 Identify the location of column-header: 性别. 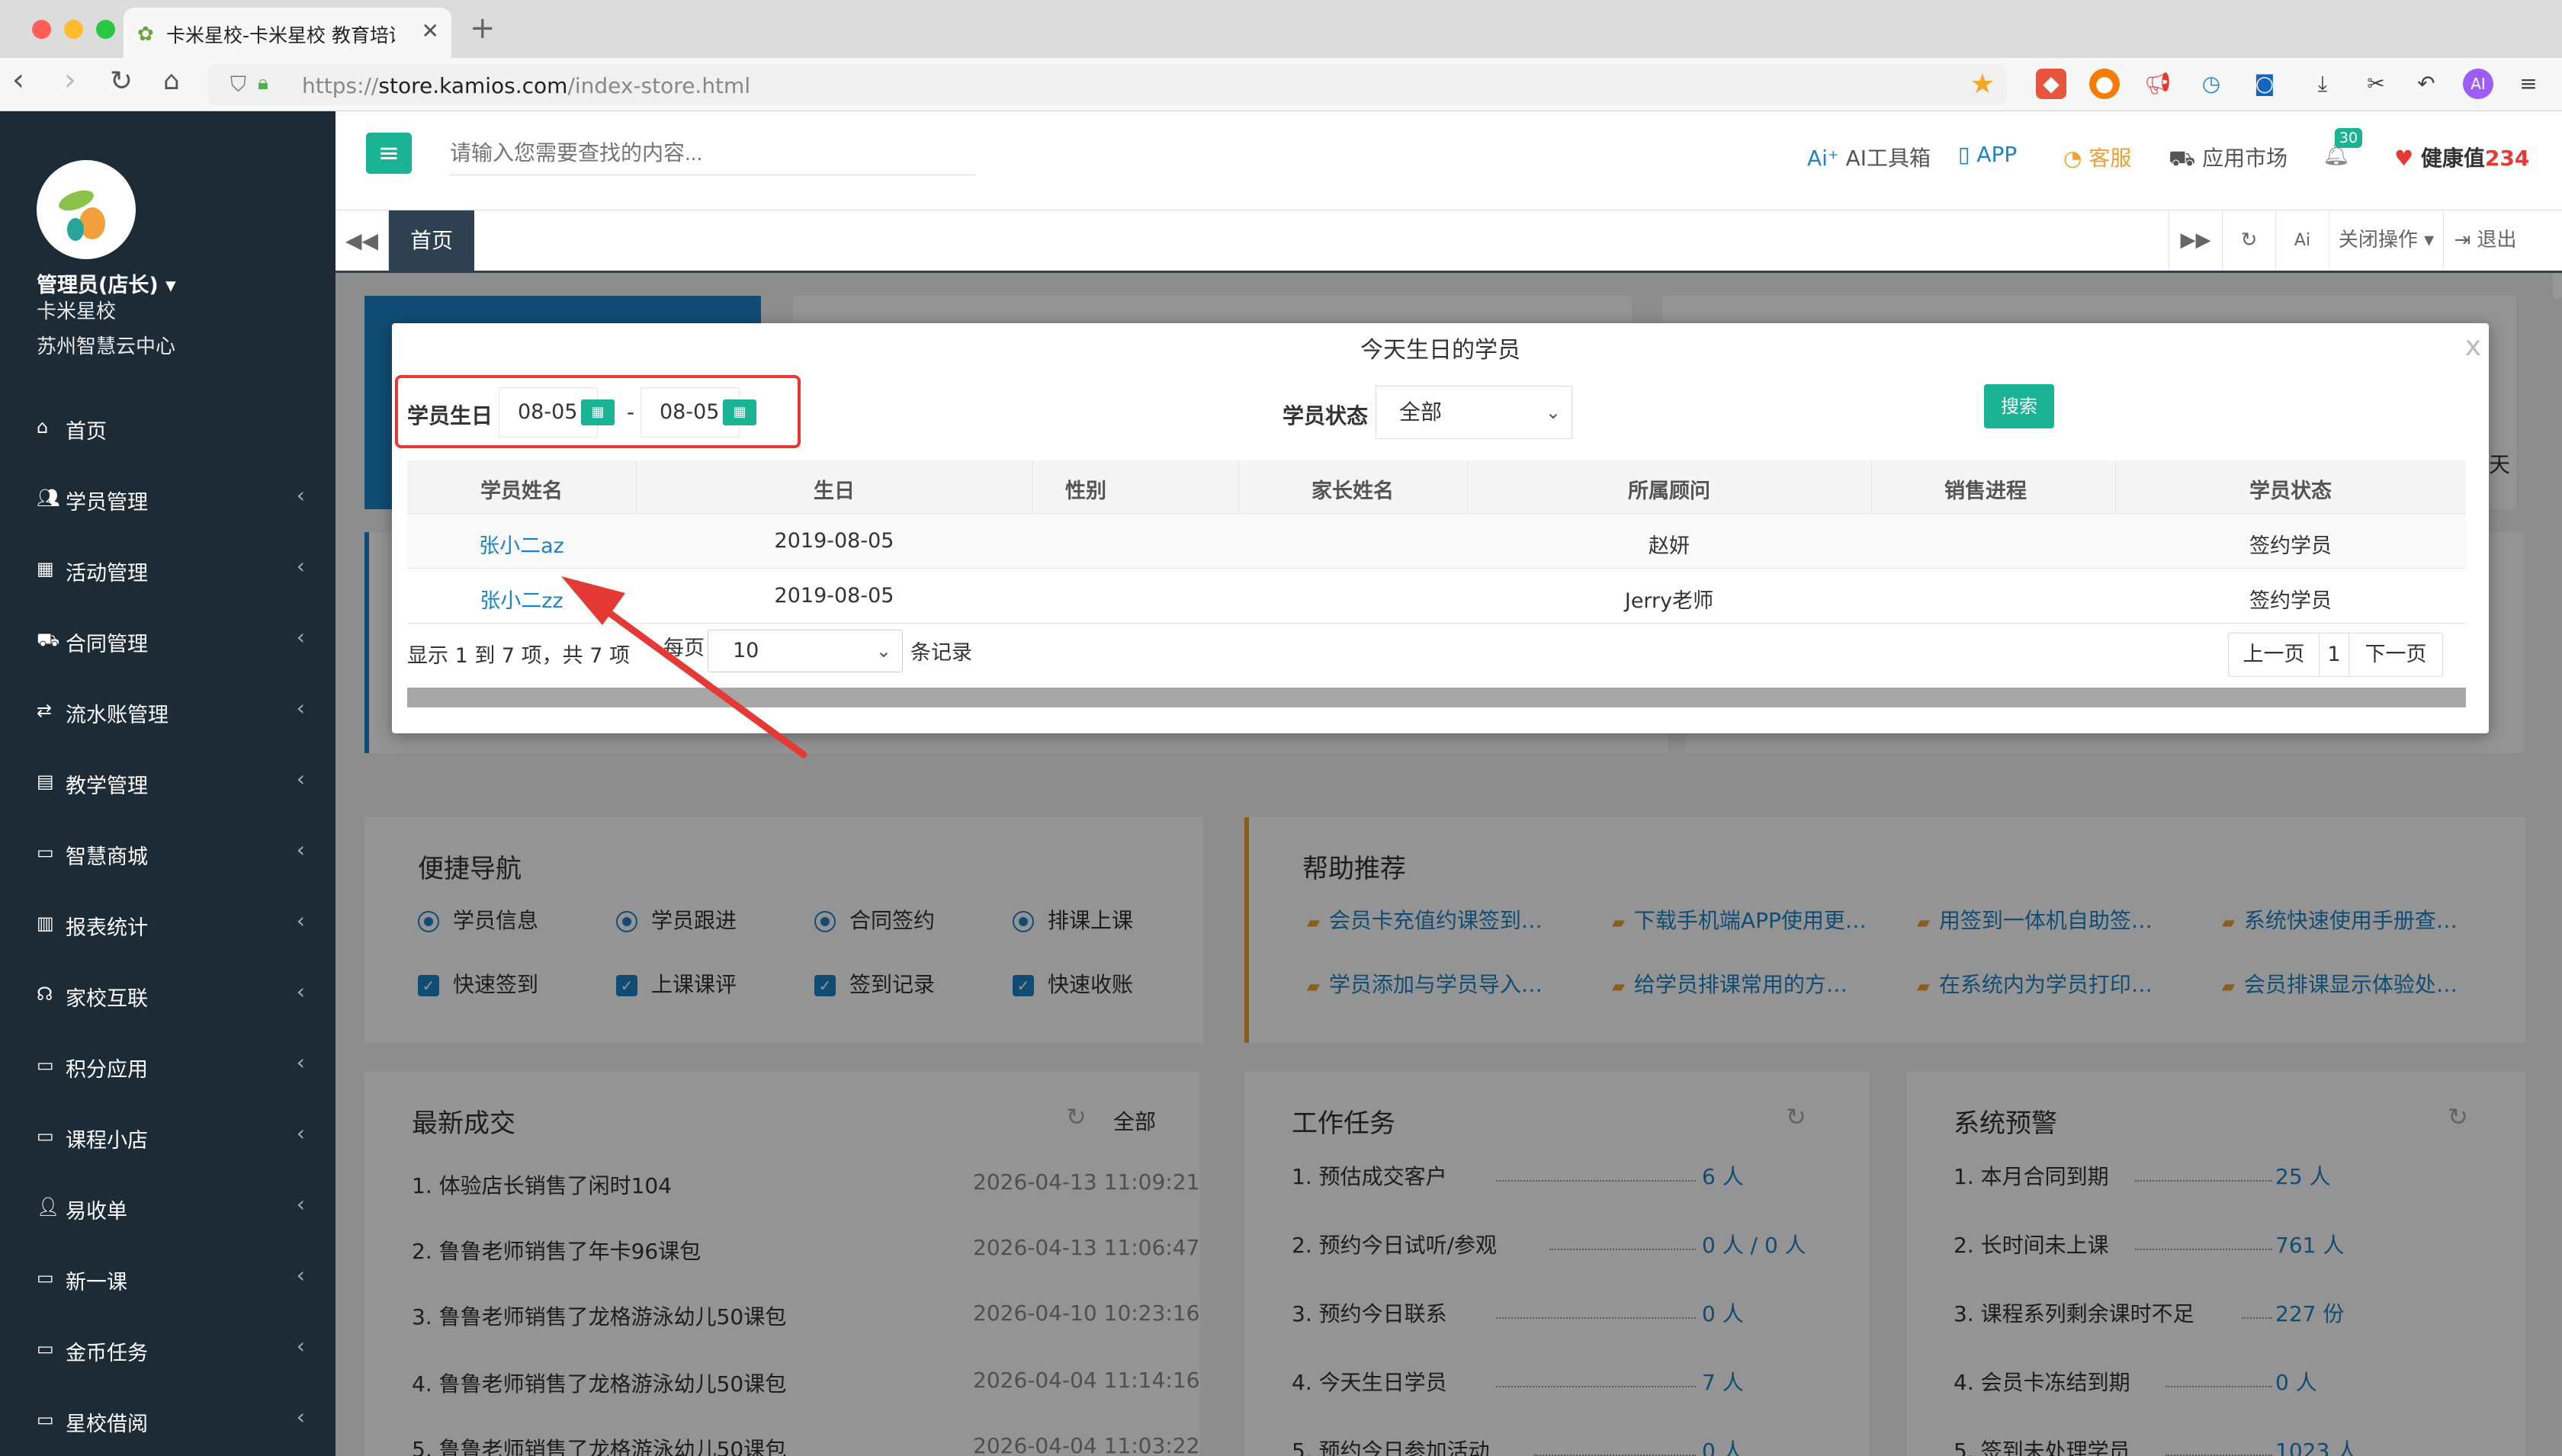
(1085, 489).